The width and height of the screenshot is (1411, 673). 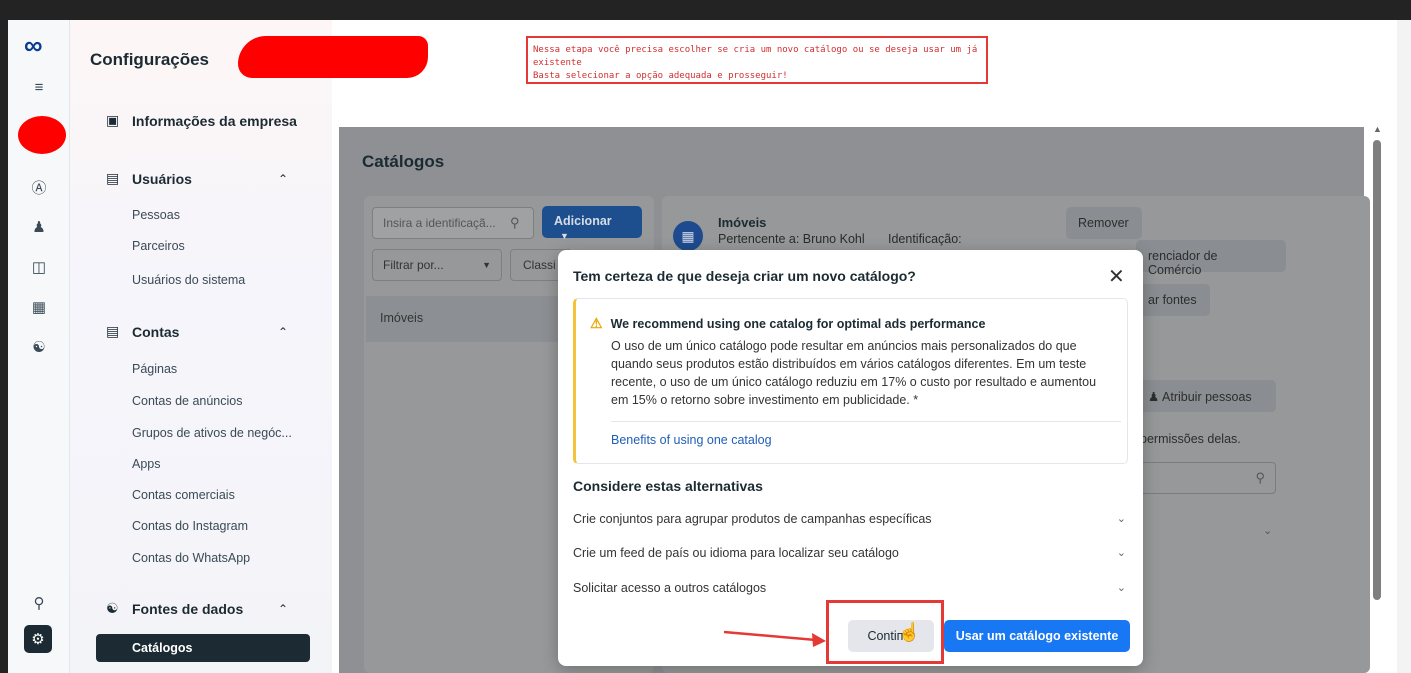 I want to click on catalog-owner: Pertencente a: Bruno Kohl, so click(x=791, y=239).